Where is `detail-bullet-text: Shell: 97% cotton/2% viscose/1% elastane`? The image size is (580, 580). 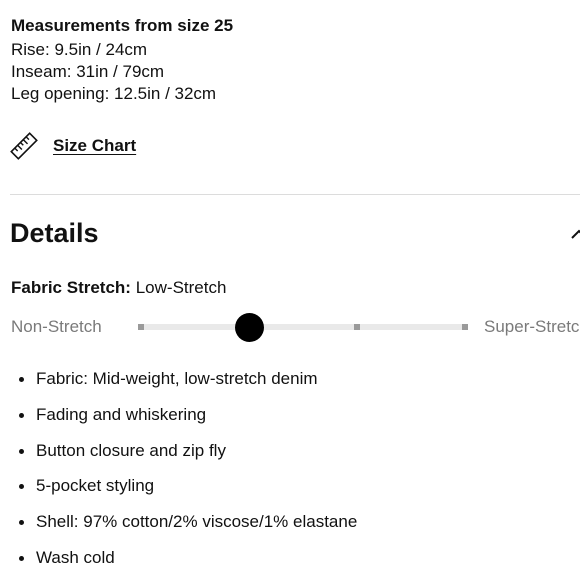 detail-bullet-text: Shell: 97% cotton/2% viscose/1% elastane is located at coordinates (197, 522).